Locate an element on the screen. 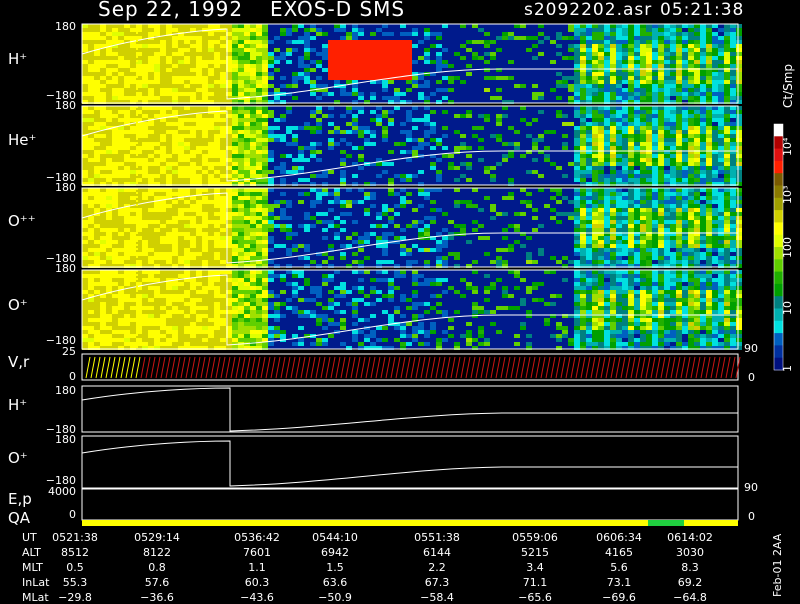  spectrogram-oplusplus is located at coordinates (412, 228).